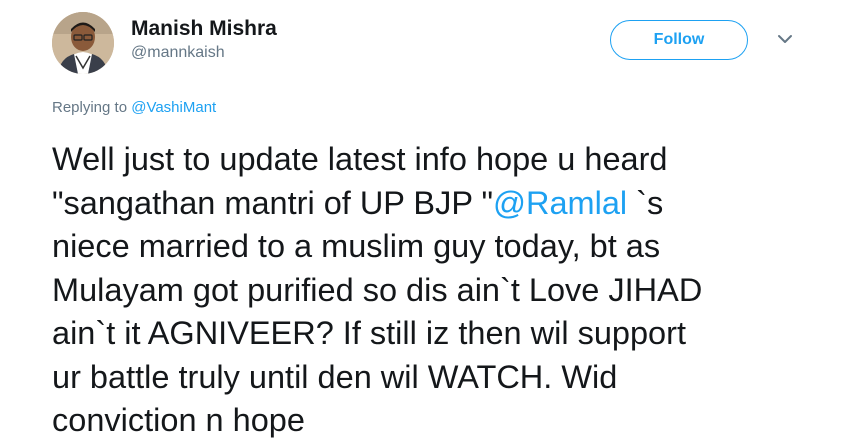  Describe the element at coordinates (645, 202) in the screenshot. I see `tweet-text-segment: `s` at that location.